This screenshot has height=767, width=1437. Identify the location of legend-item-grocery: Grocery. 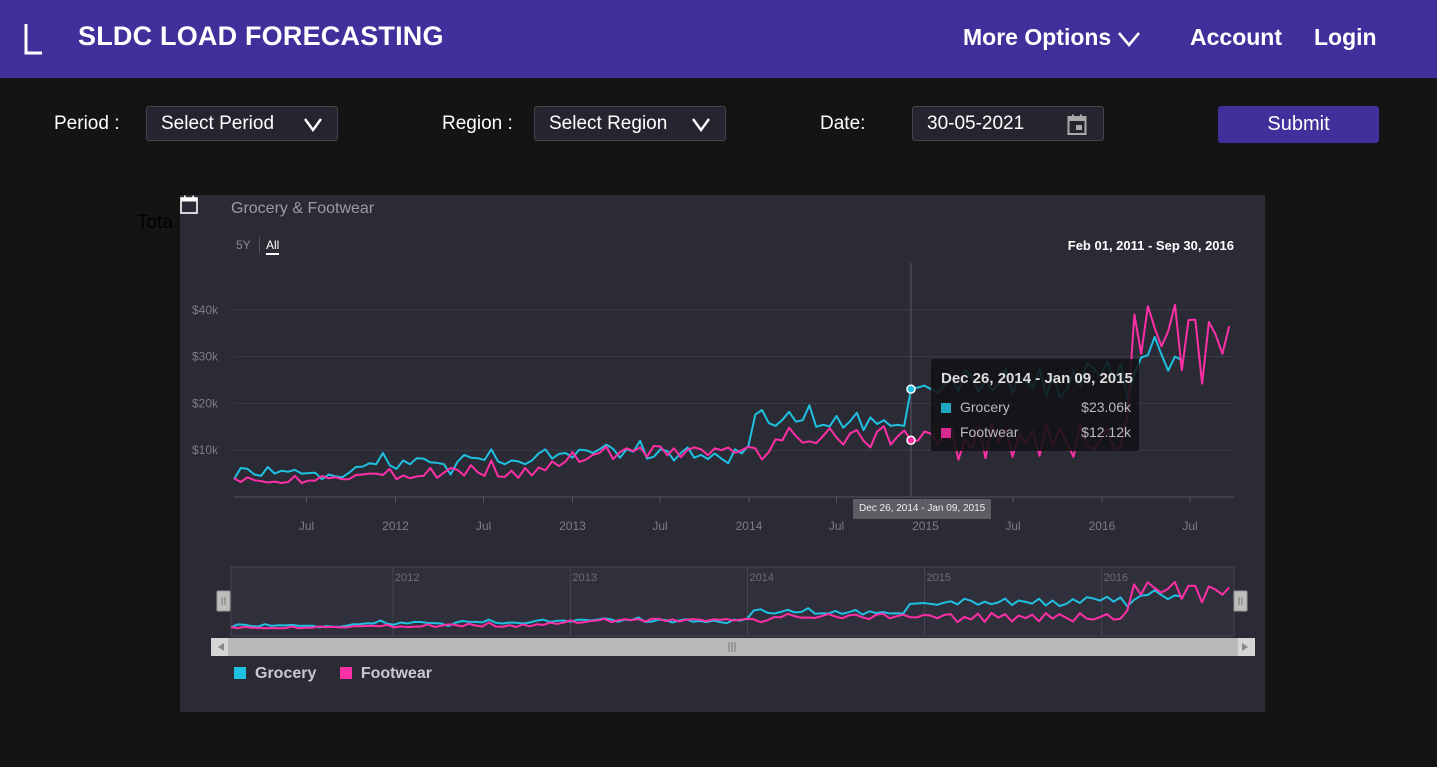
(275, 674).